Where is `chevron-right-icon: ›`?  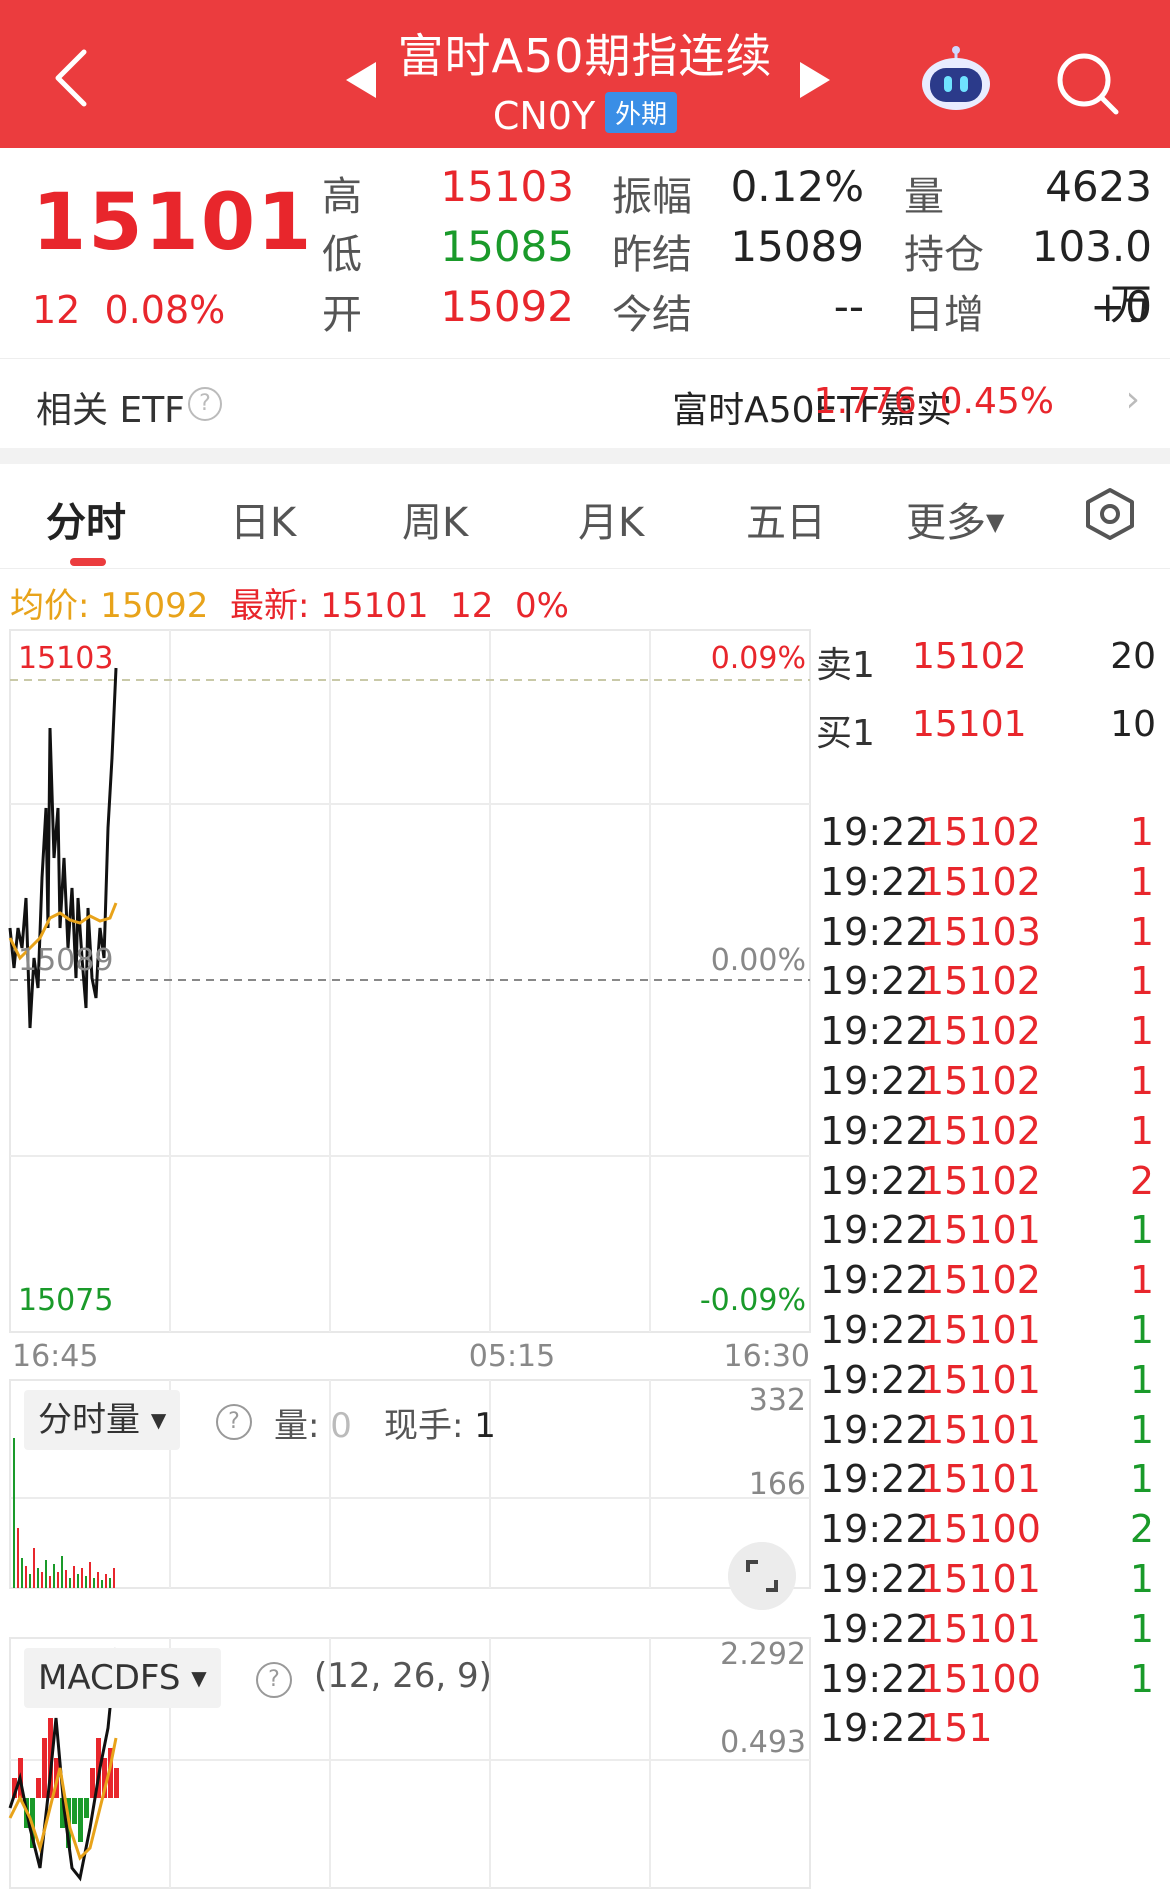
chevron-right-icon: › is located at coordinates (1132, 399).